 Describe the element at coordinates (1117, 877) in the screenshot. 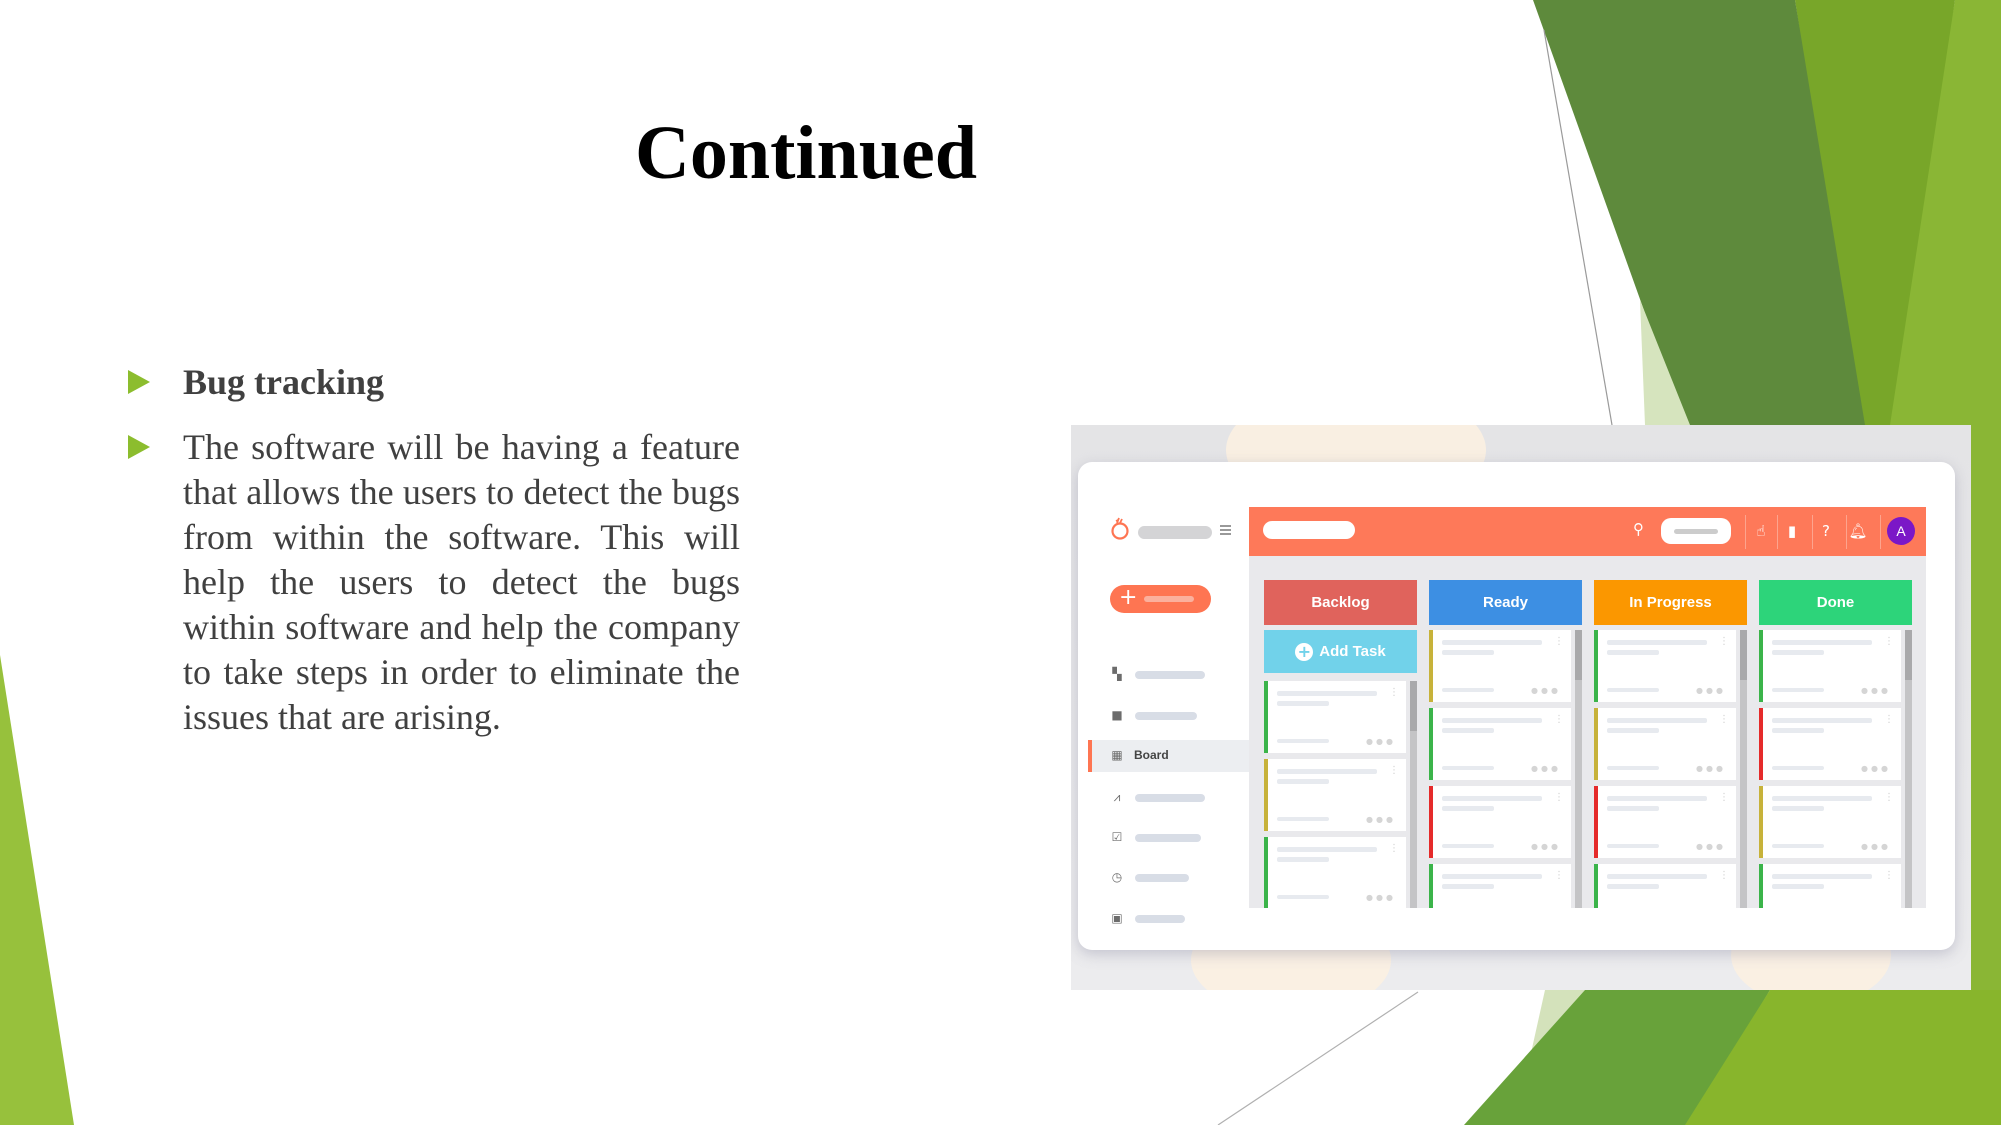

I see `clock-icon: ◷` at that location.